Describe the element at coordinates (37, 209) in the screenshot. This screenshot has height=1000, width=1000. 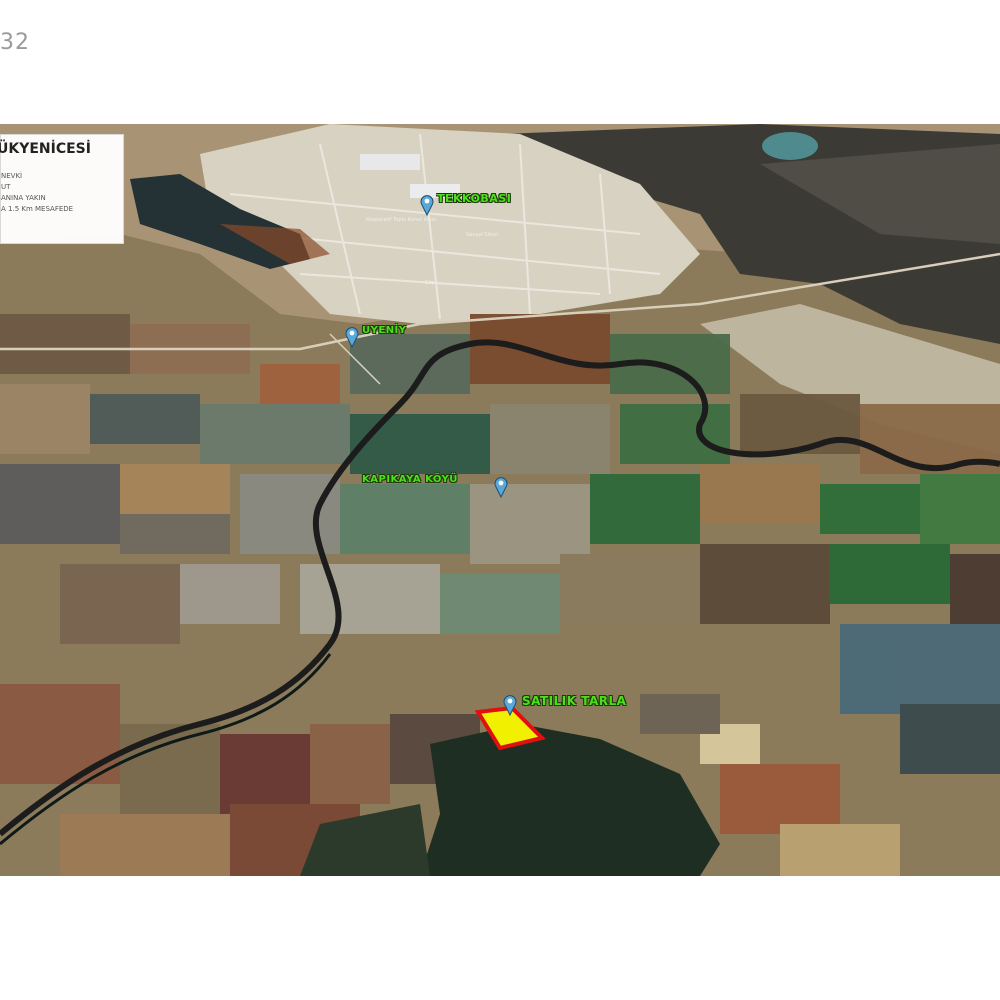
I see `info-line: A 1.5 Km MESAFEDE` at that location.